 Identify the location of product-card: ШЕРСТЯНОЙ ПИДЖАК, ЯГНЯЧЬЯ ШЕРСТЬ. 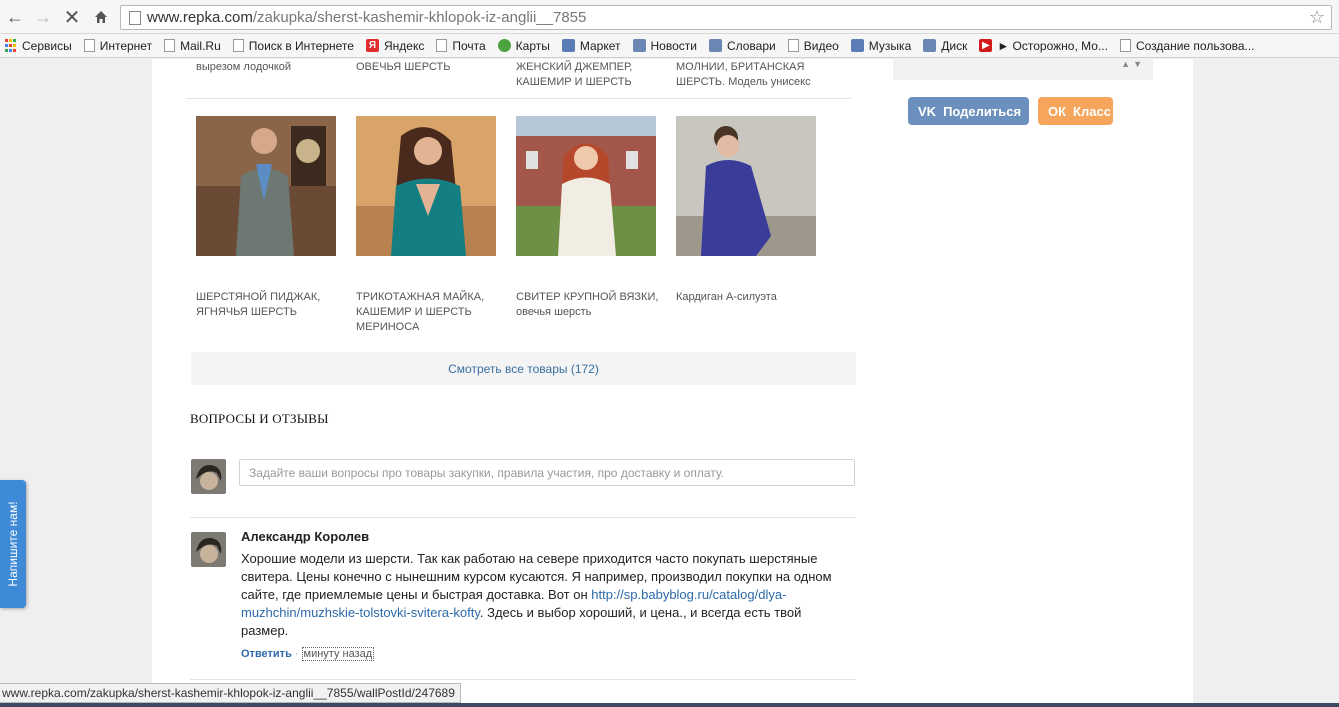
(271, 218).